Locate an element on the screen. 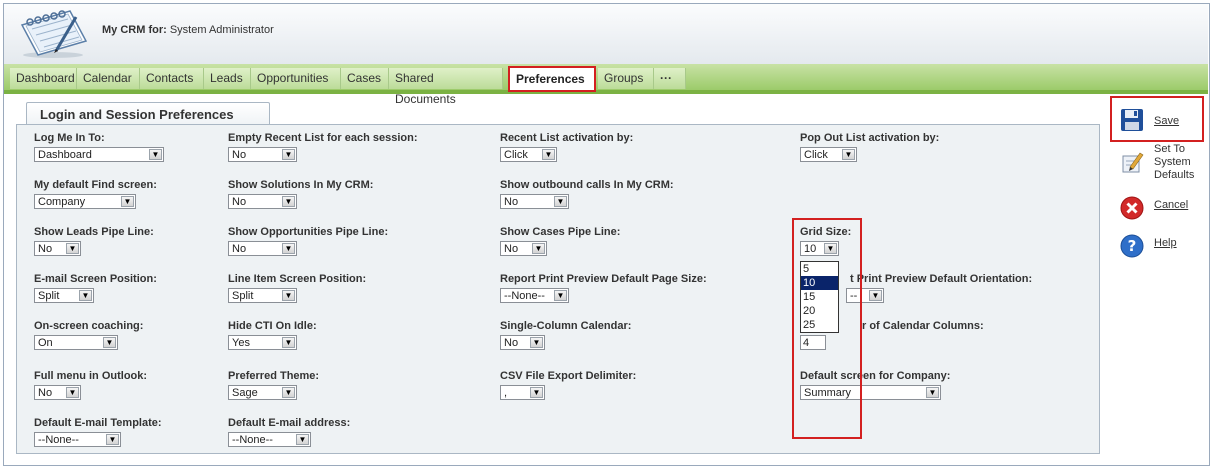 The image size is (1214, 470). tab-contacts: Contacts is located at coordinates (172, 78).